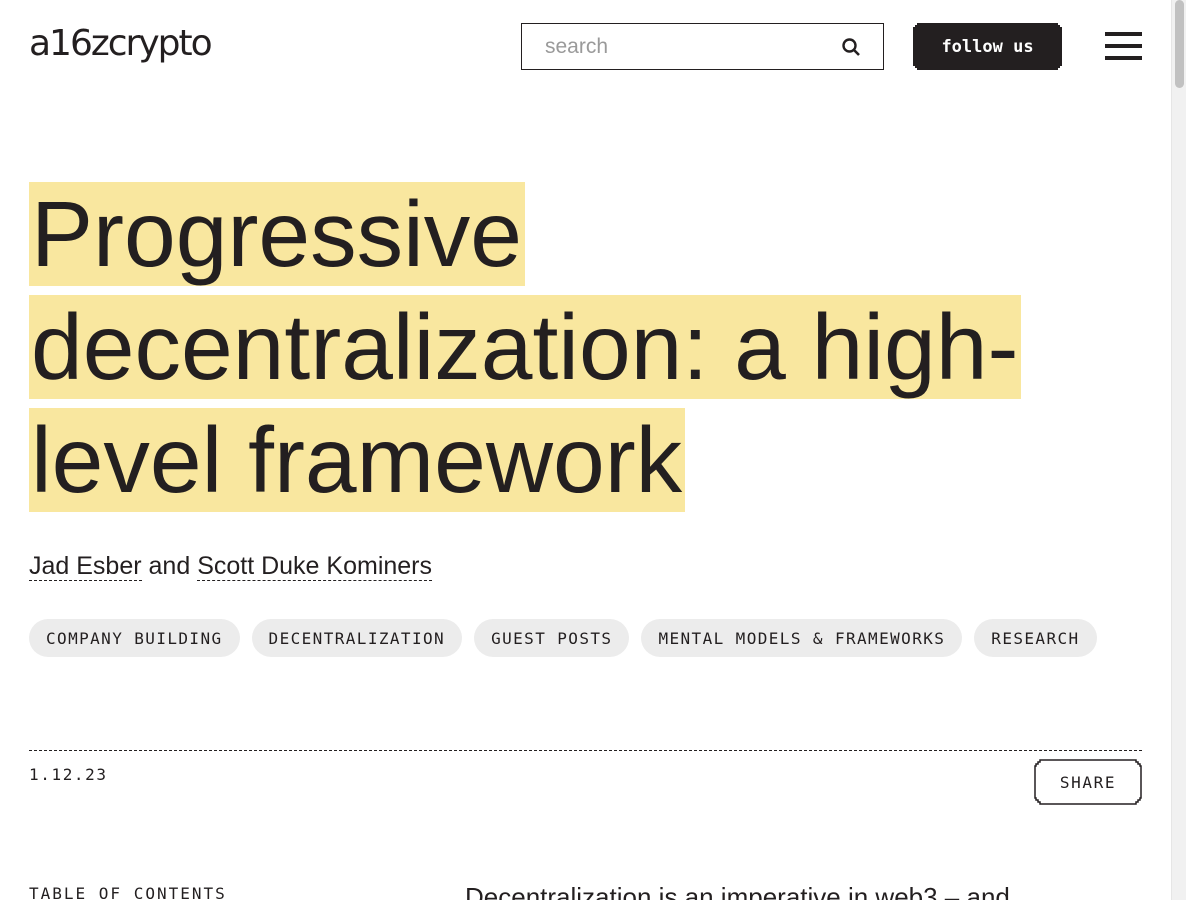 Image resolution: width=1186 pixels, height=900 pixels. Describe the element at coordinates (830, 891) in the screenshot. I see `intro-text-rest: is an imperative in web3 – and` at that location.